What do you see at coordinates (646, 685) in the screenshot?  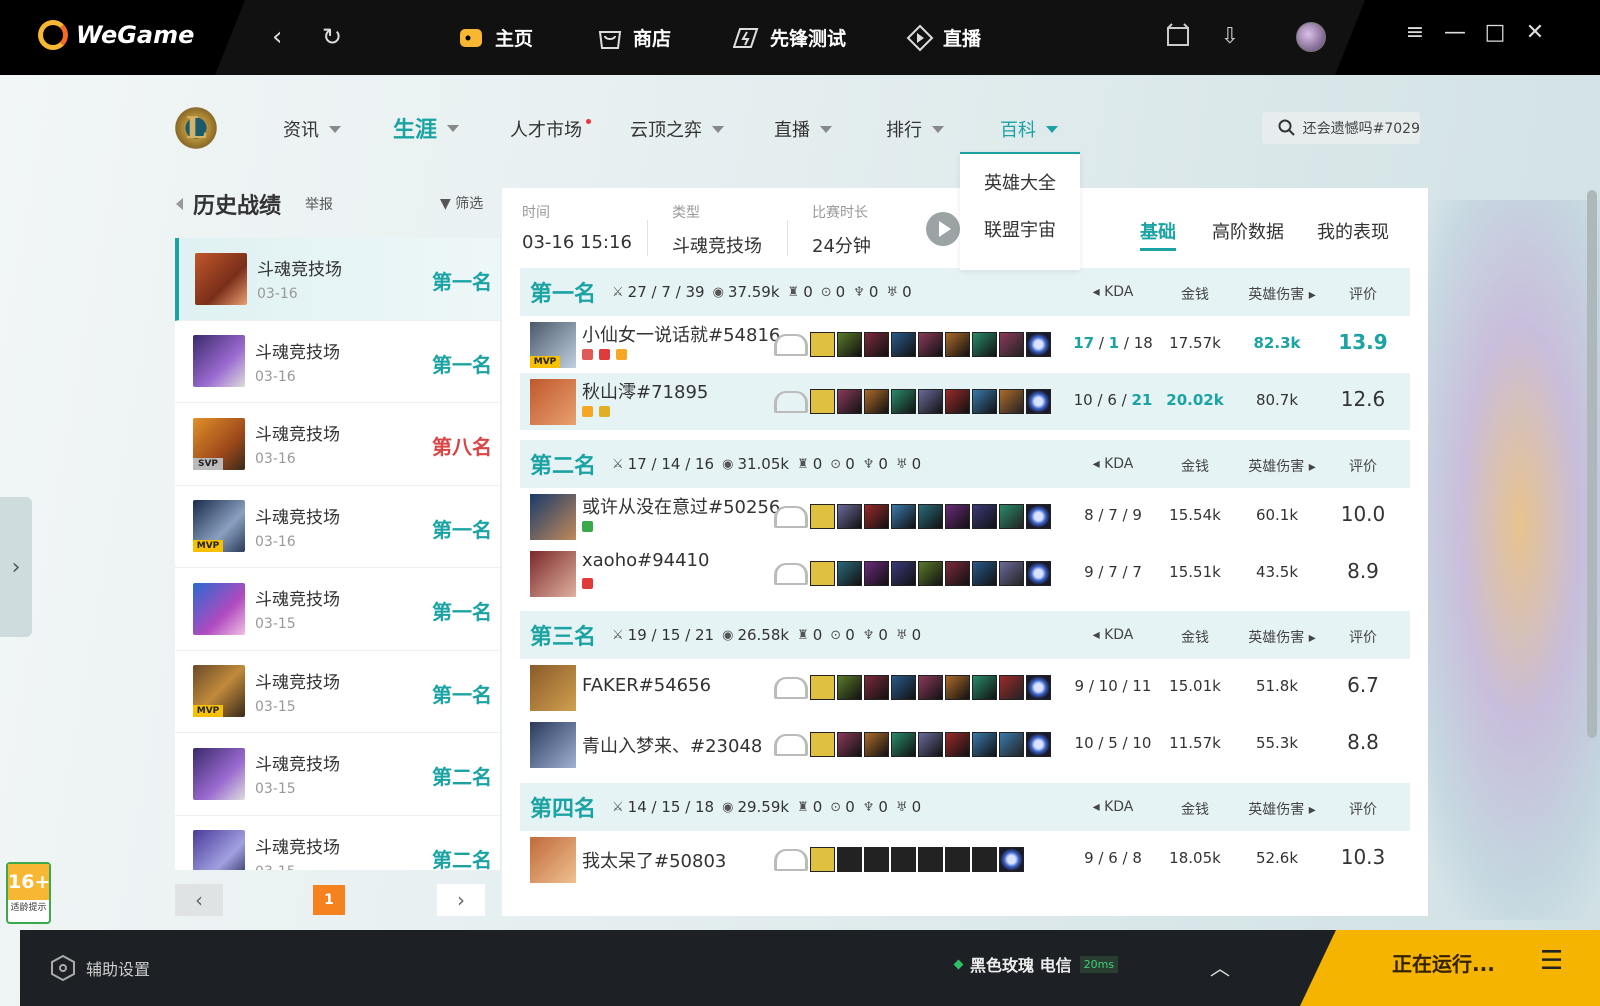 I see `player-name: FAKER#54656` at bounding box center [646, 685].